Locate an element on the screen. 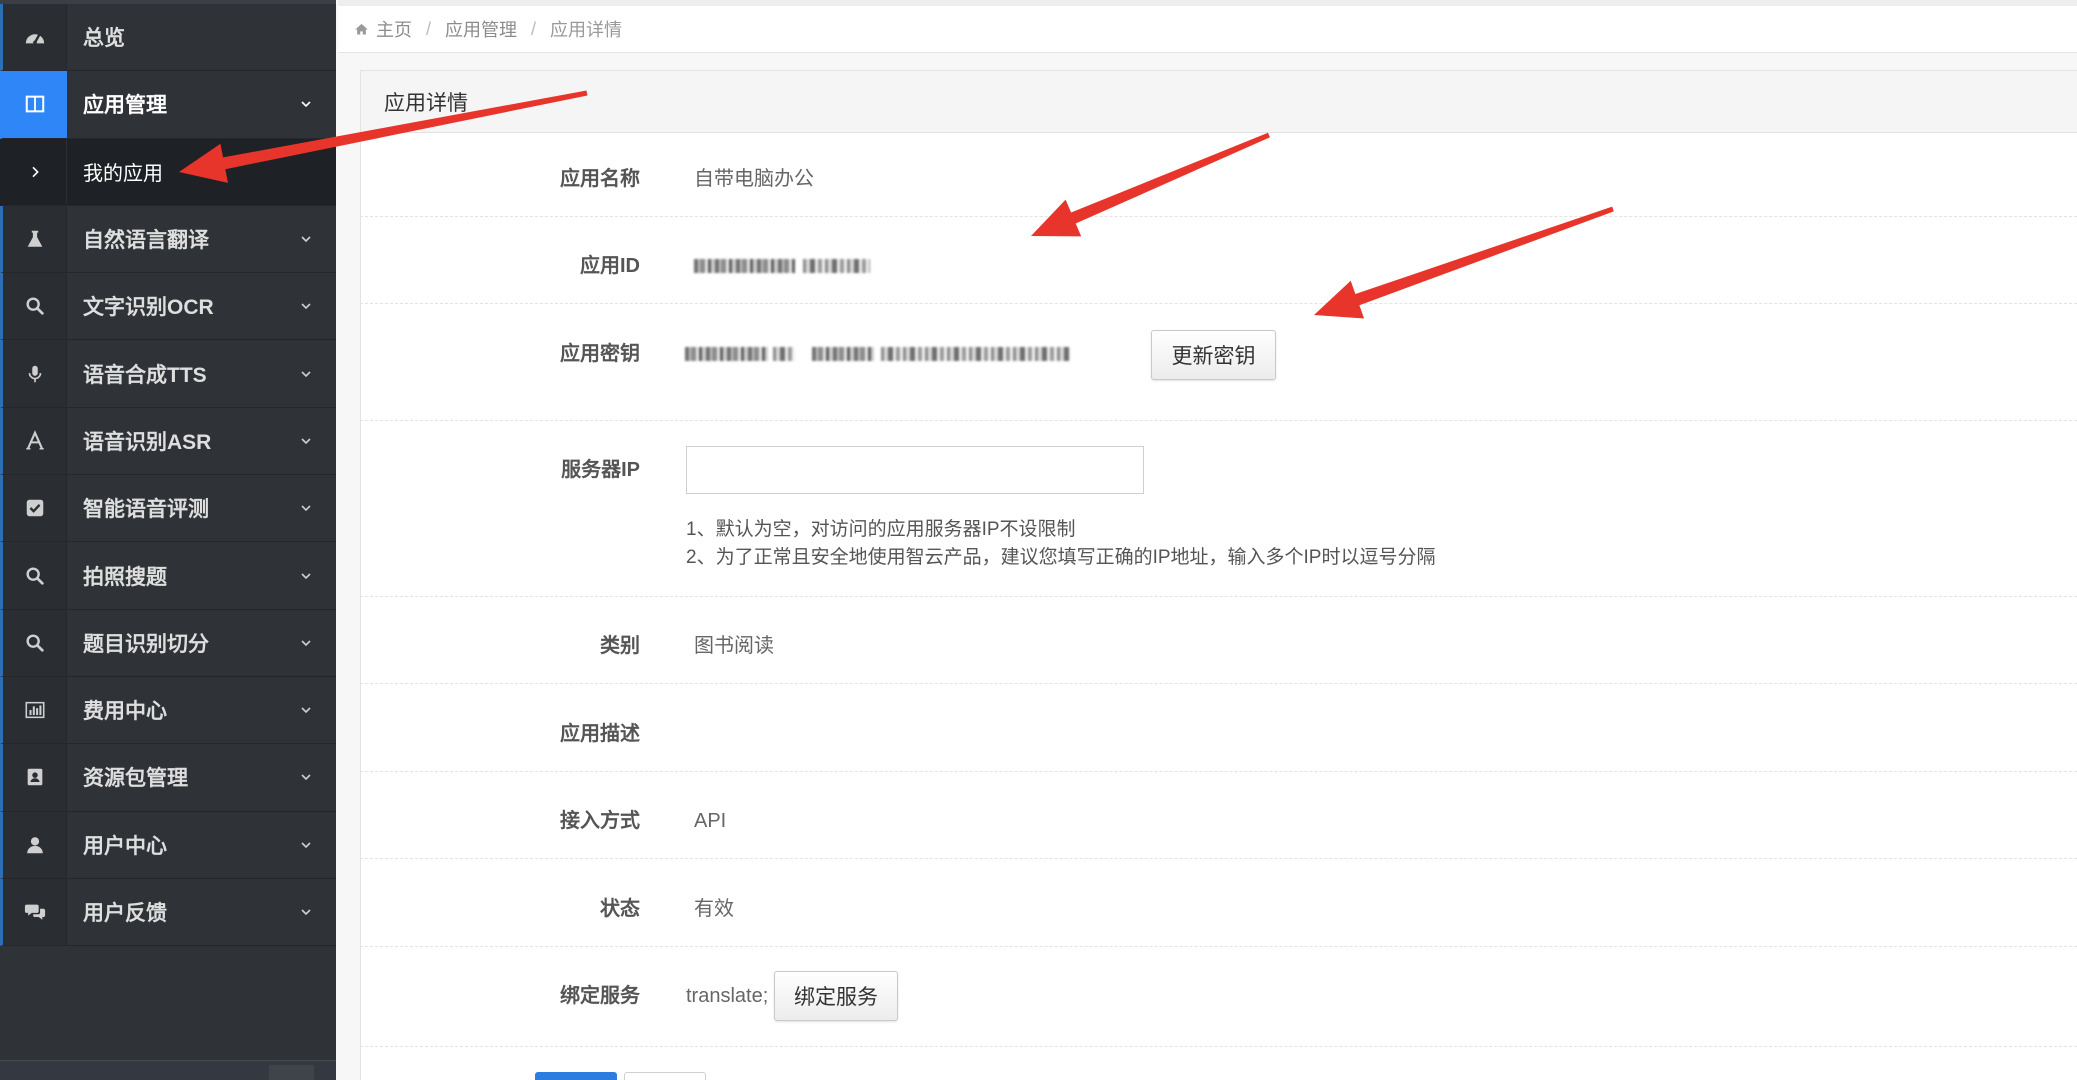  sidebar-item-label: 题目识别切分 is located at coordinates (146, 644).